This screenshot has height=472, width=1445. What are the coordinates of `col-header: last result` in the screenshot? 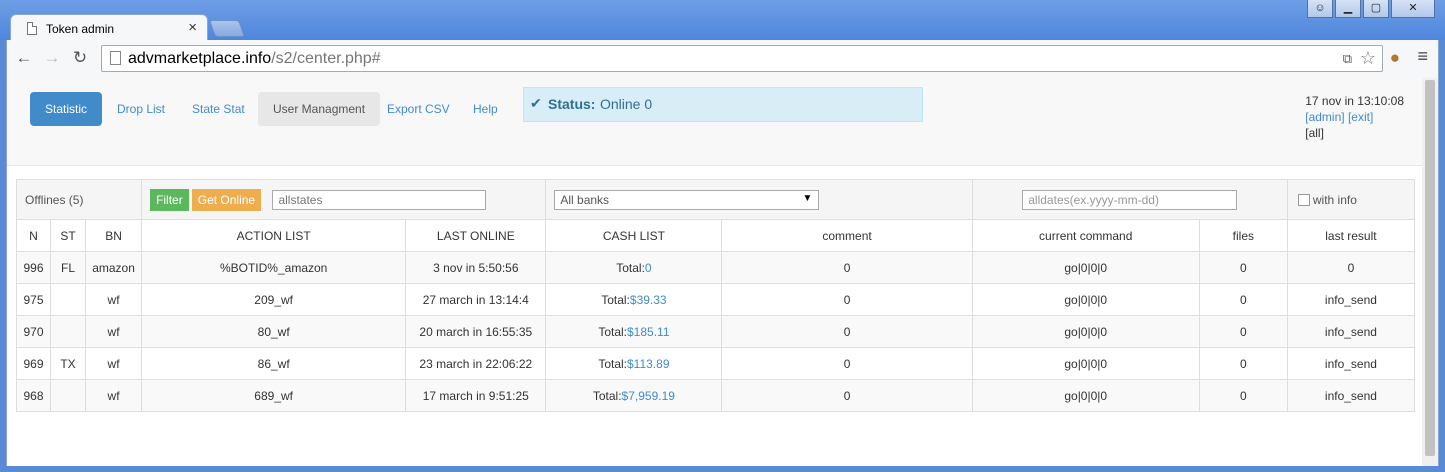 It's located at (1351, 235).